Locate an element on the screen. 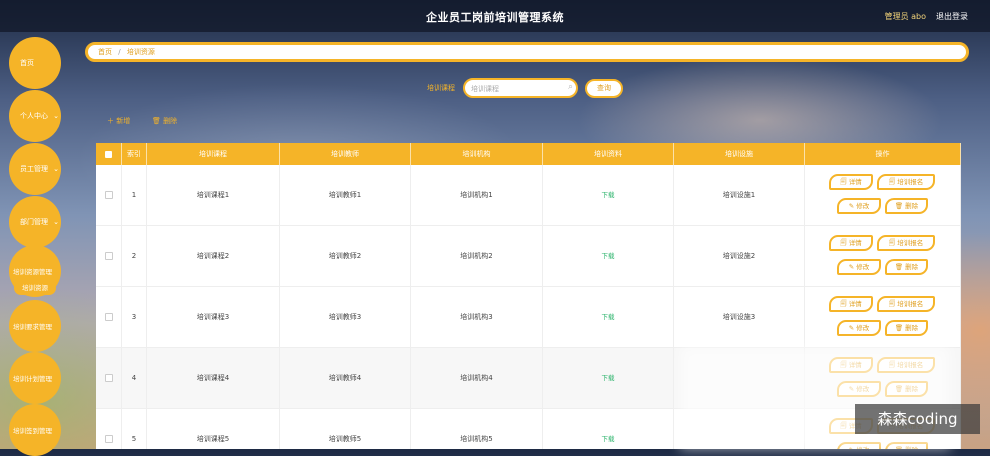 This screenshot has width=990, height=456. watermark: 森森coding is located at coordinates (917, 419).